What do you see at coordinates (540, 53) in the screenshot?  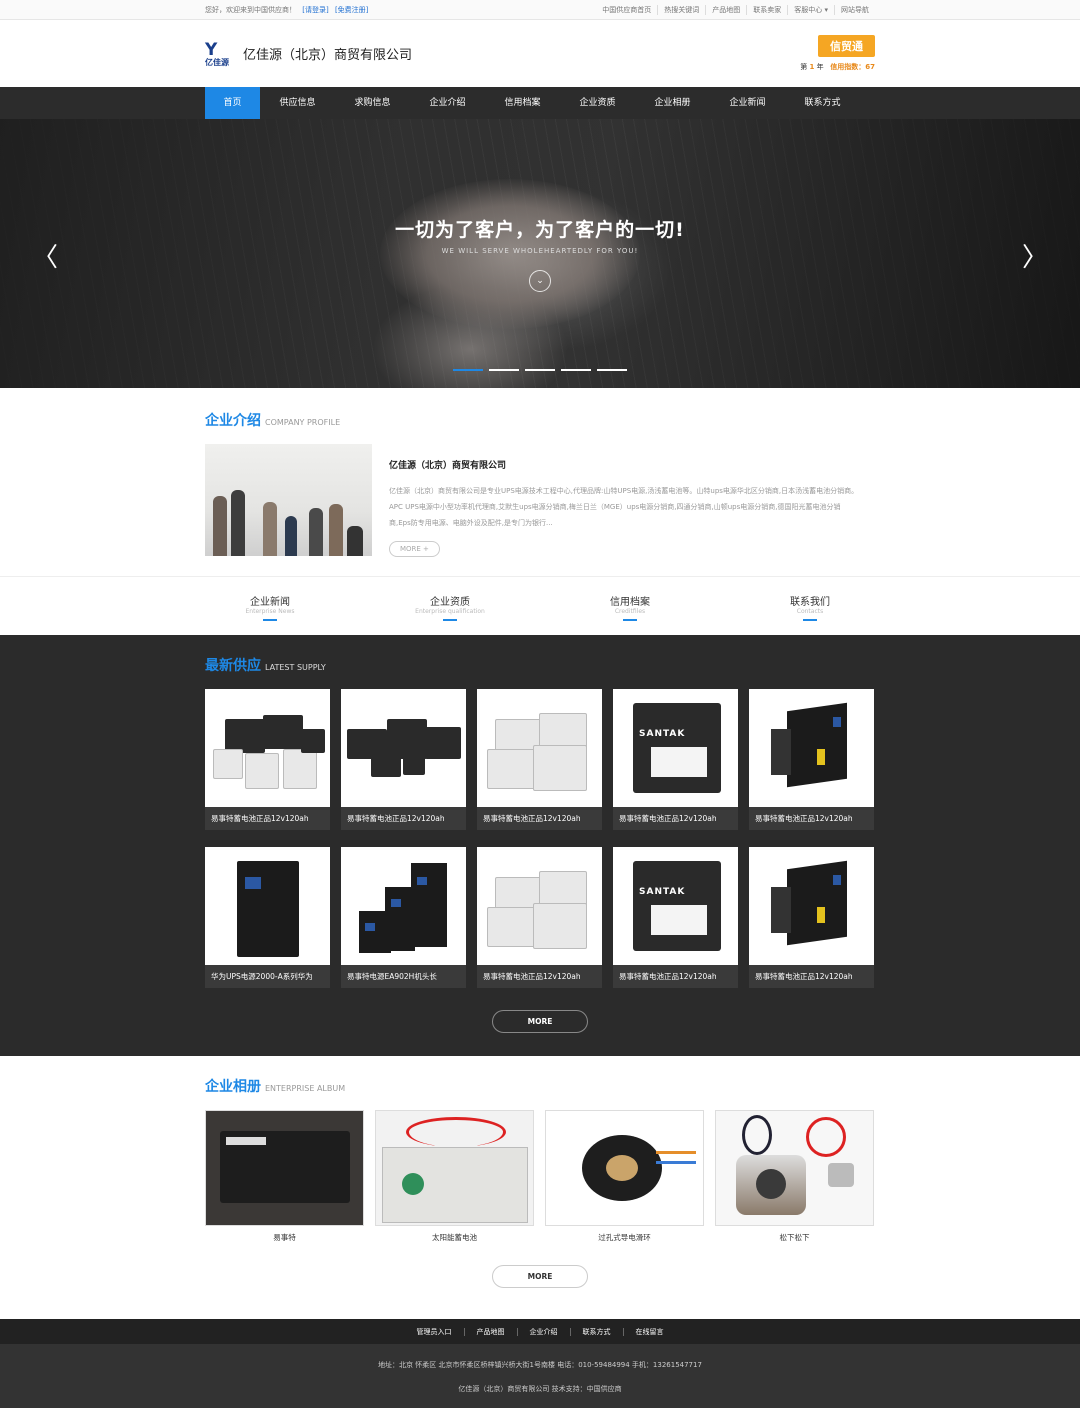 I see `header: Y 亿佳源 亿佳源（北京）商贸有限公司 信贸通 第 1 年 信用指数：67` at bounding box center [540, 53].